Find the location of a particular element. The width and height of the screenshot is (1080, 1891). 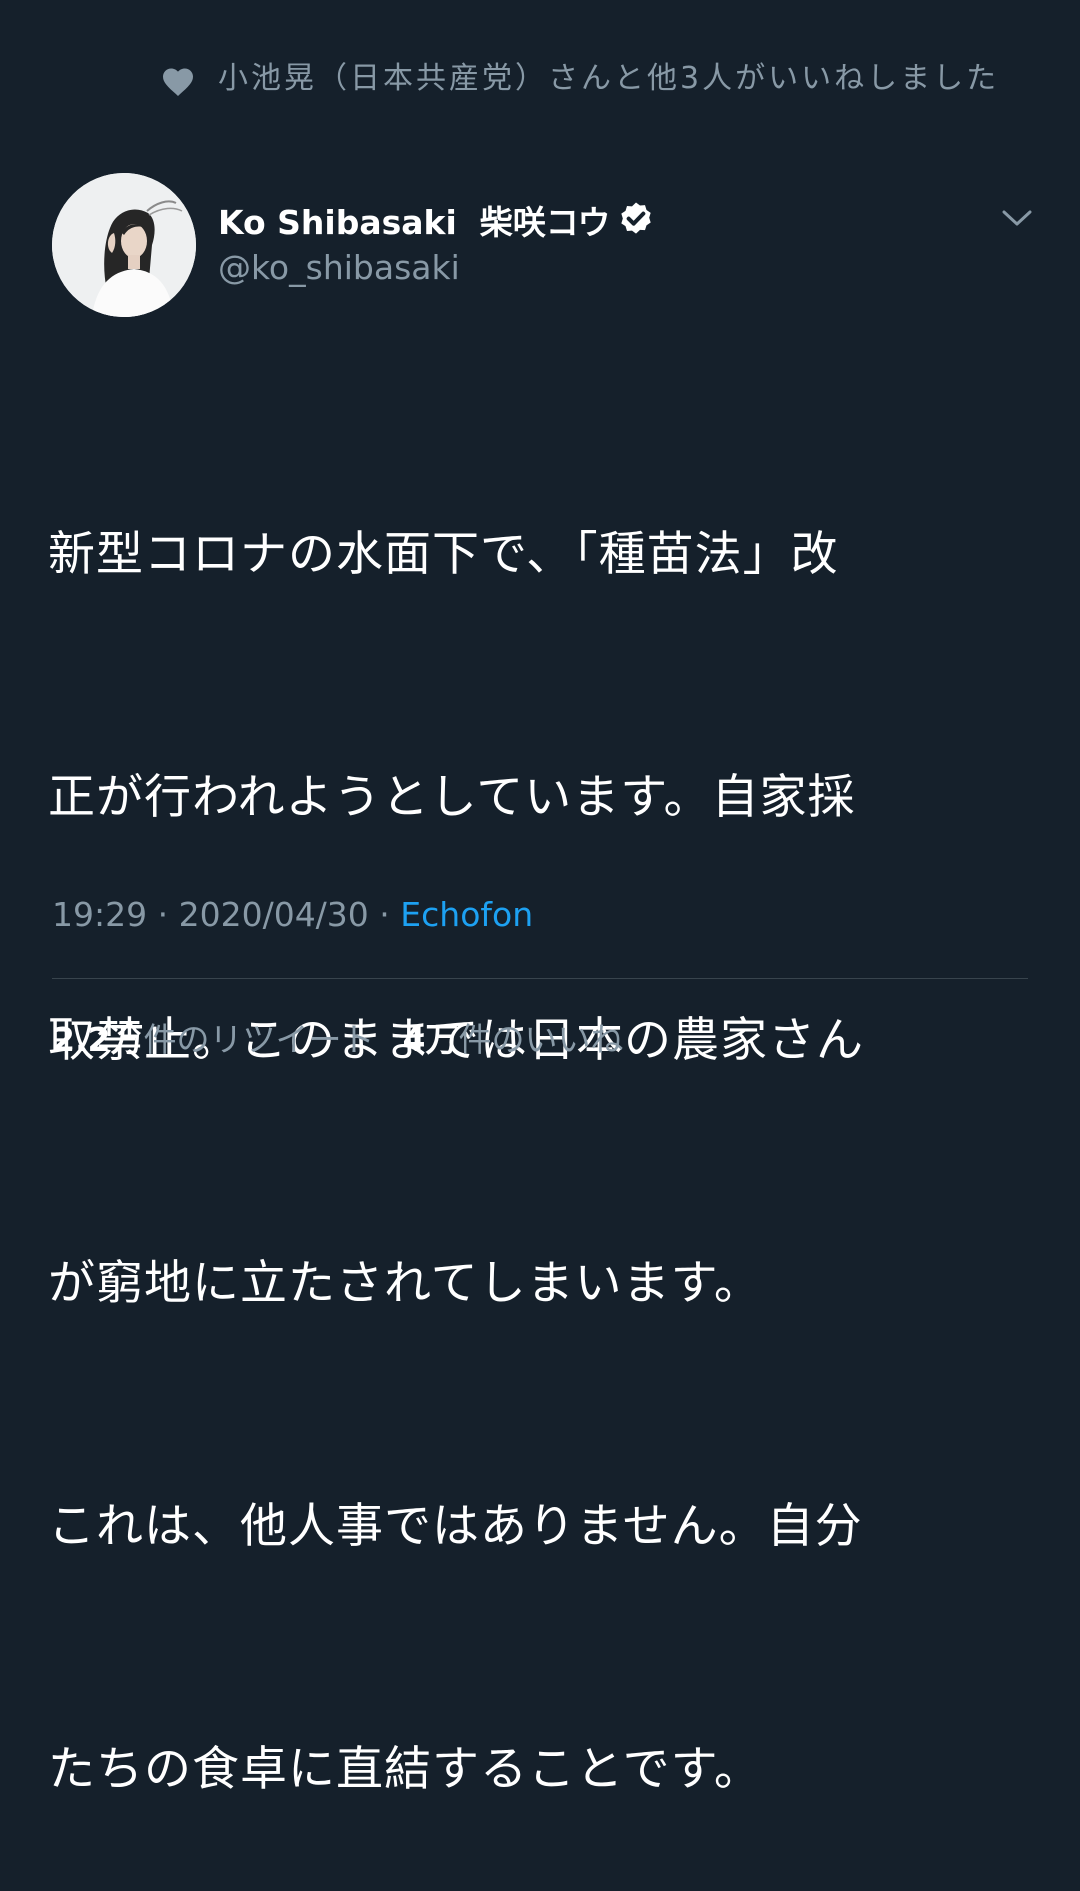

tweet-client-link: Echofon is located at coordinates (466, 914).